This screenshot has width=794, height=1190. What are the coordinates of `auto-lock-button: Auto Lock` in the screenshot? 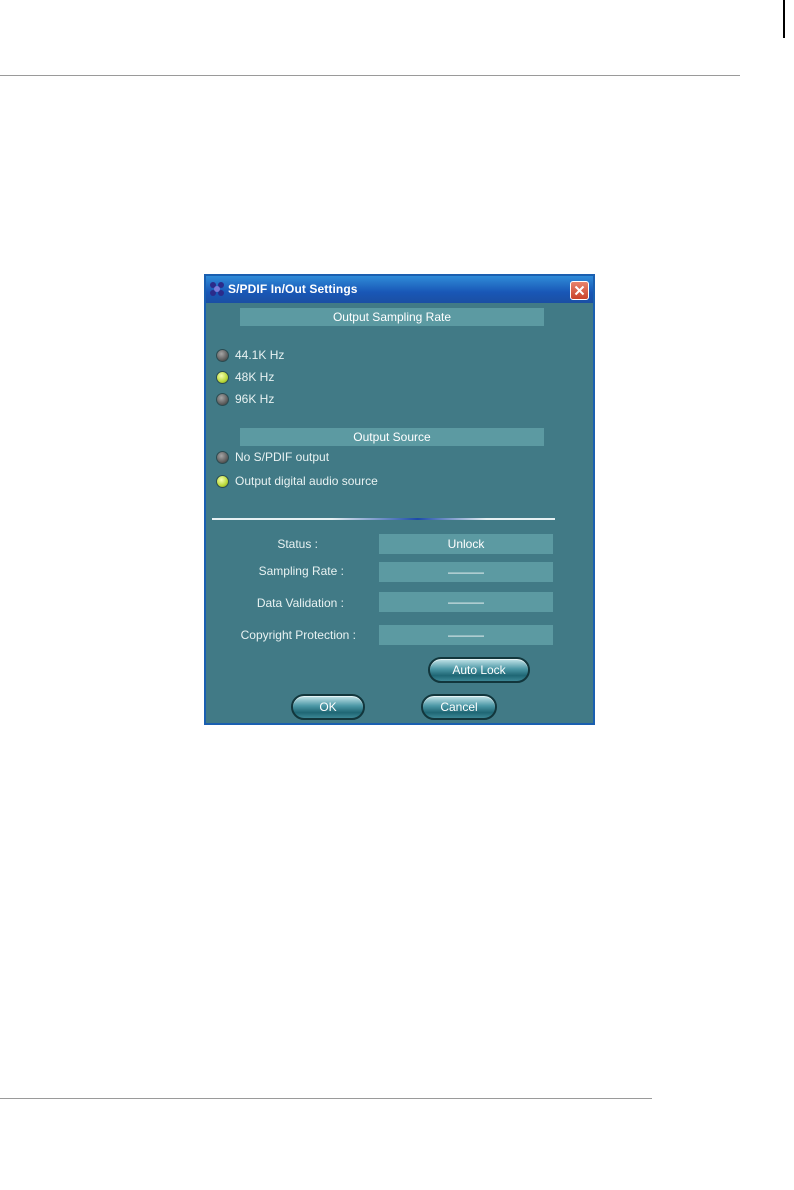 It's located at (479, 670).